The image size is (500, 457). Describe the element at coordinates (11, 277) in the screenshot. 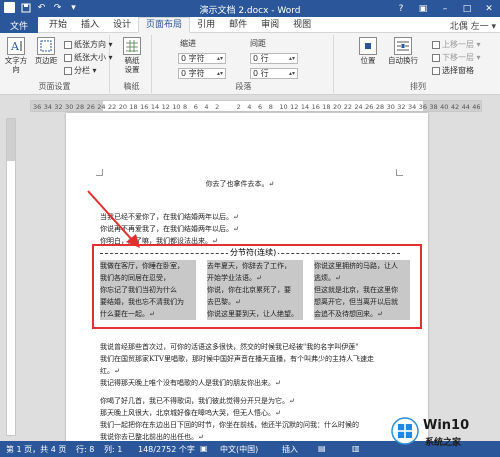

I see `vertical-ruler` at that location.